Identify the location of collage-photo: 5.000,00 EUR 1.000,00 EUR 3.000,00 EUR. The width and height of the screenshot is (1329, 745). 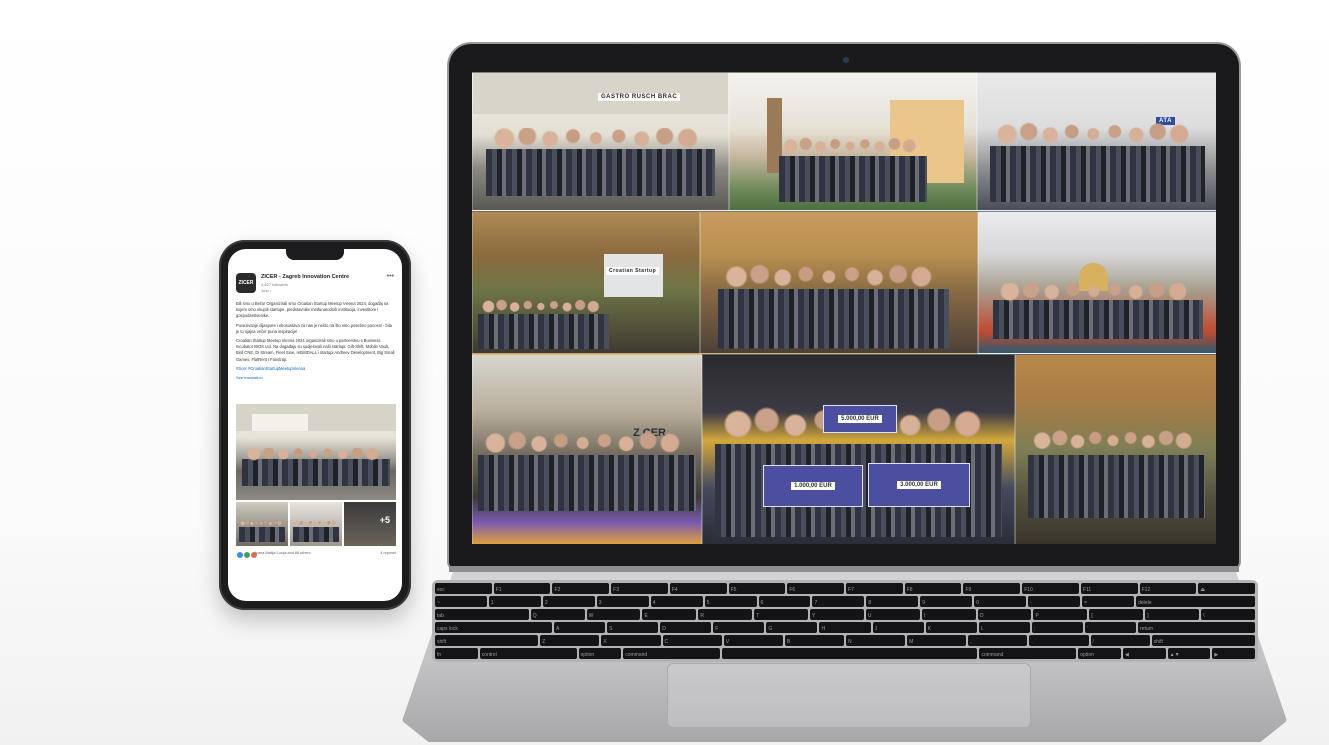
(858, 449).